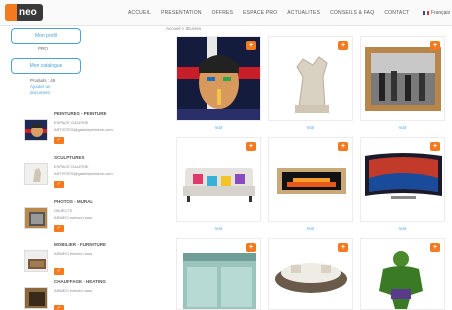  What do you see at coordinates (440, 13) in the screenshot?
I see `language-label: Français` at bounding box center [440, 13].